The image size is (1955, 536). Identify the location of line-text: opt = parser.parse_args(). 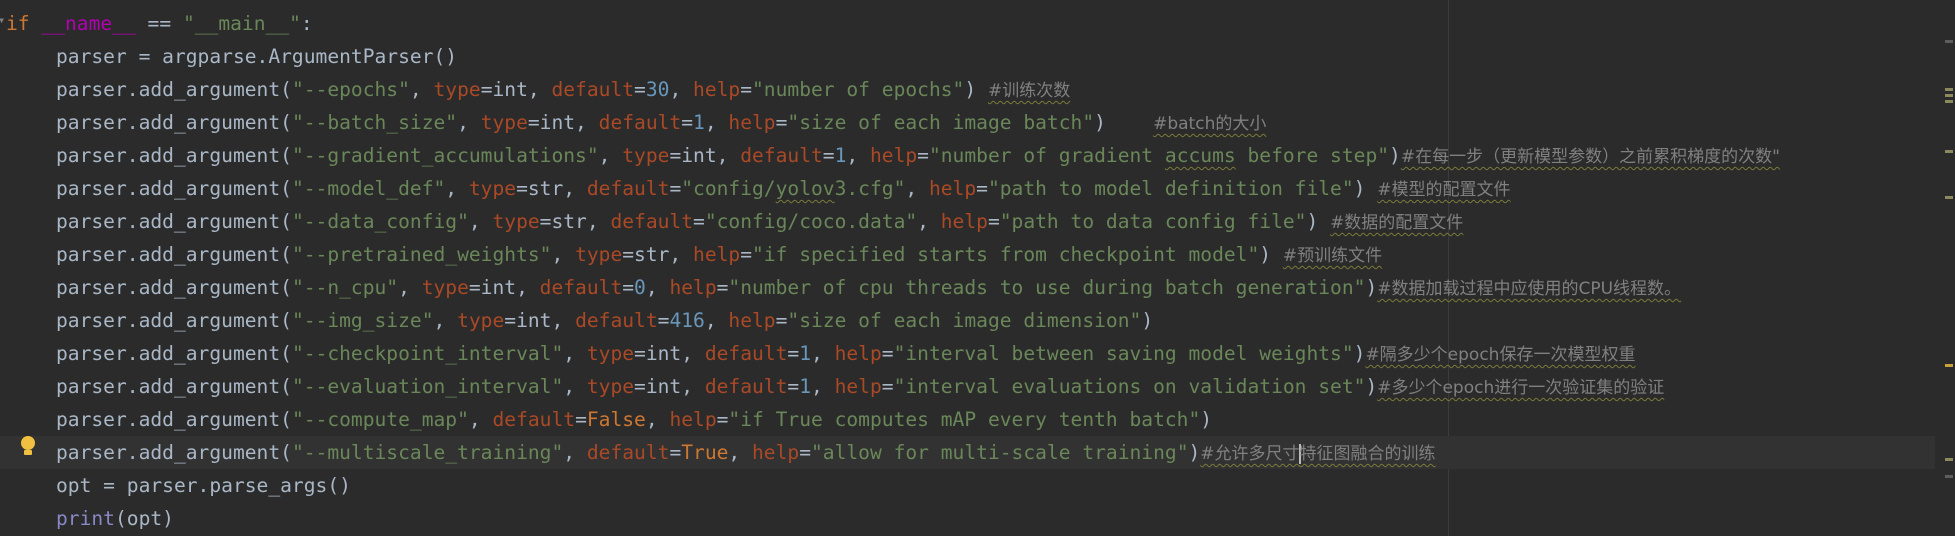
(203, 485).